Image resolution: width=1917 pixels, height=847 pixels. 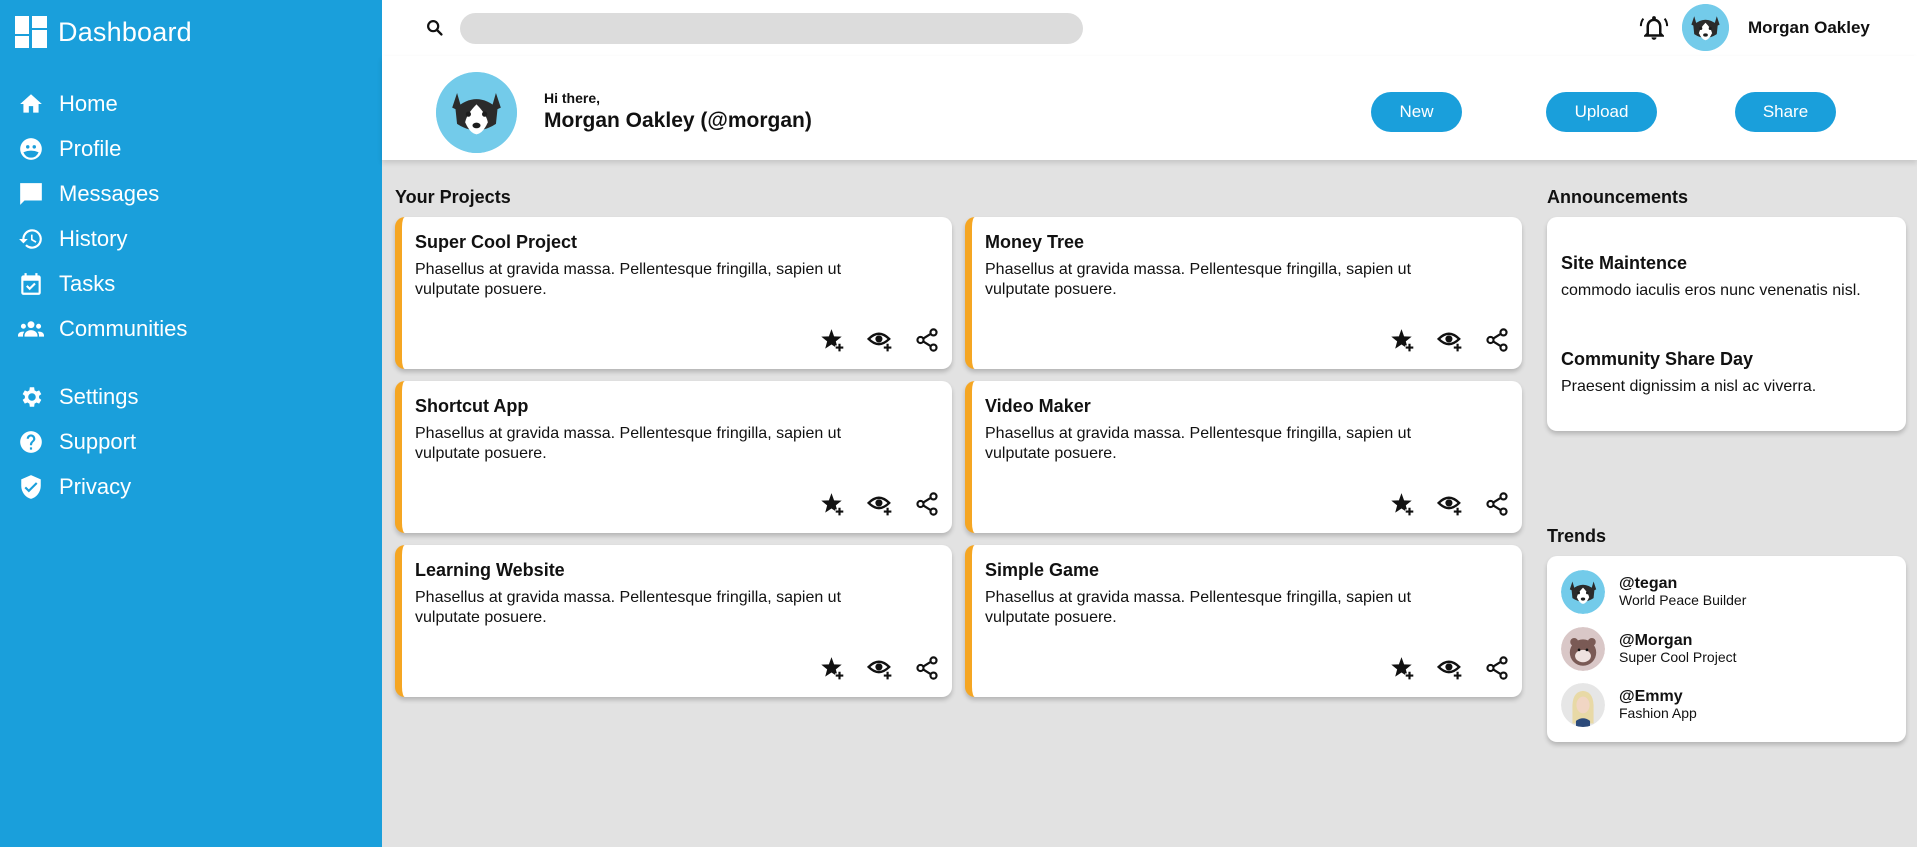 What do you see at coordinates (191, 148) in the screenshot?
I see `sidebar-item-profile: Profile` at bounding box center [191, 148].